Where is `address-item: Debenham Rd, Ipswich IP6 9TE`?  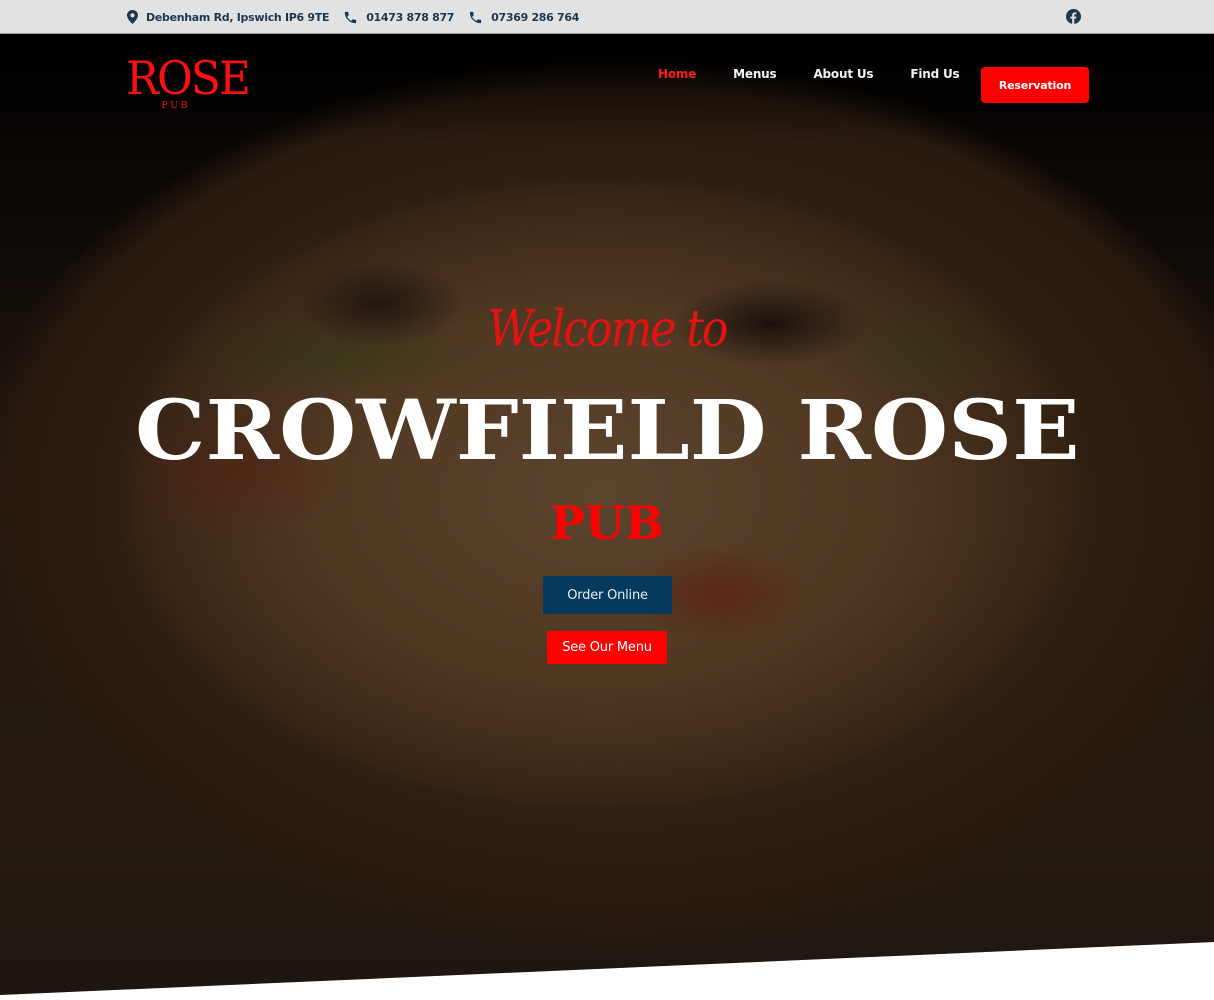
address-item: Debenham Rd, Ipswich IP6 9TE is located at coordinates (228, 17).